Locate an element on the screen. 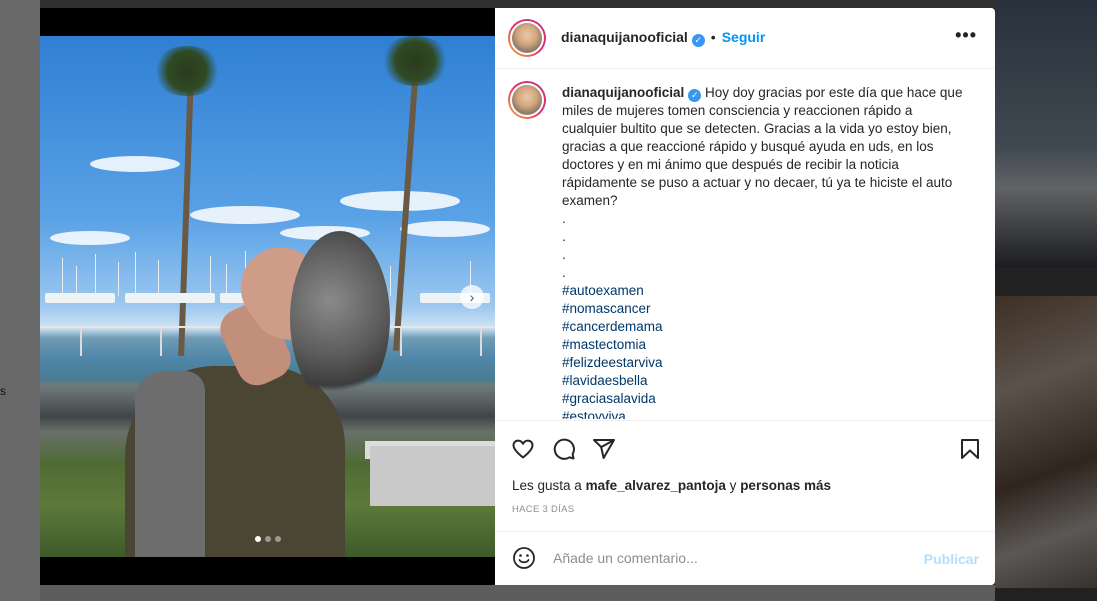 This screenshot has width=1097, height=601. follow-button: Seguir is located at coordinates (744, 37).